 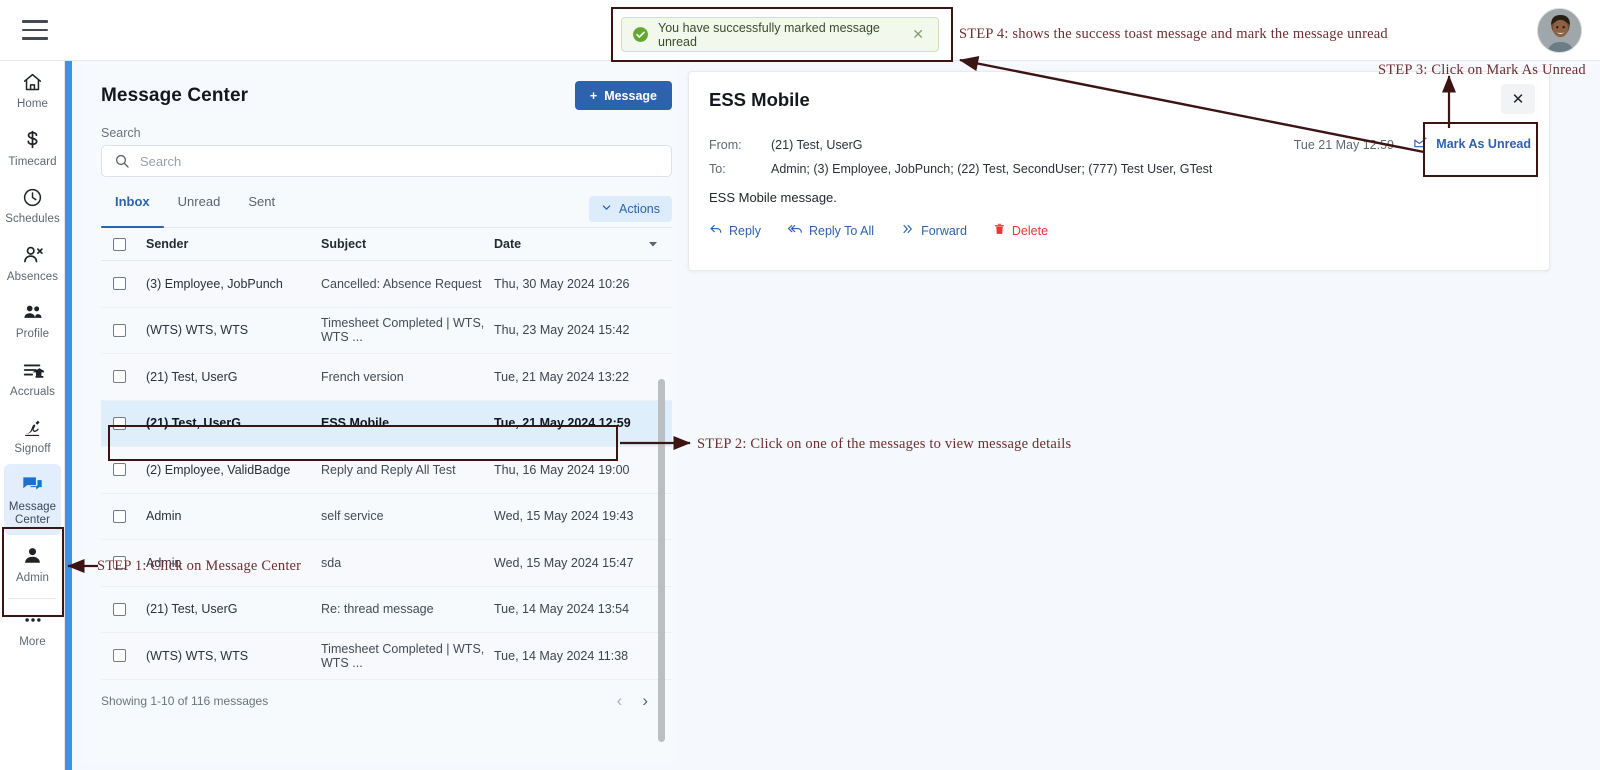 I want to click on next-page-button: ›, so click(x=645, y=701).